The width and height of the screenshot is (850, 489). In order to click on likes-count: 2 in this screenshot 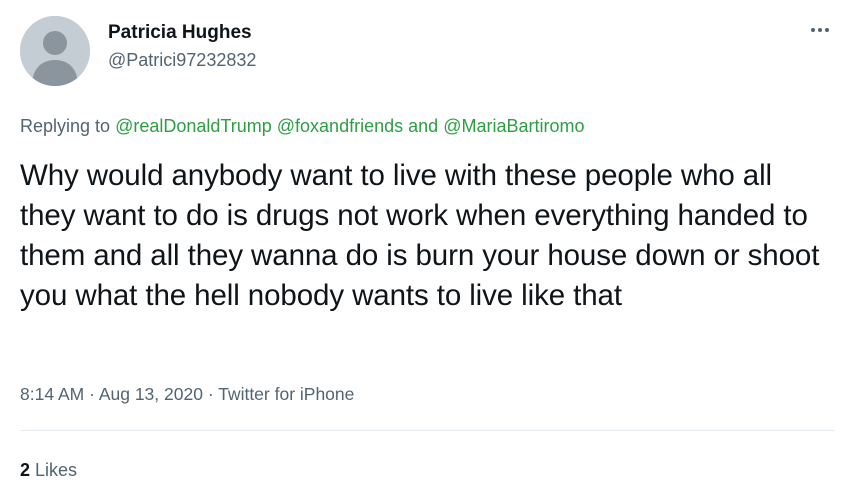, I will do `click(25, 470)`.